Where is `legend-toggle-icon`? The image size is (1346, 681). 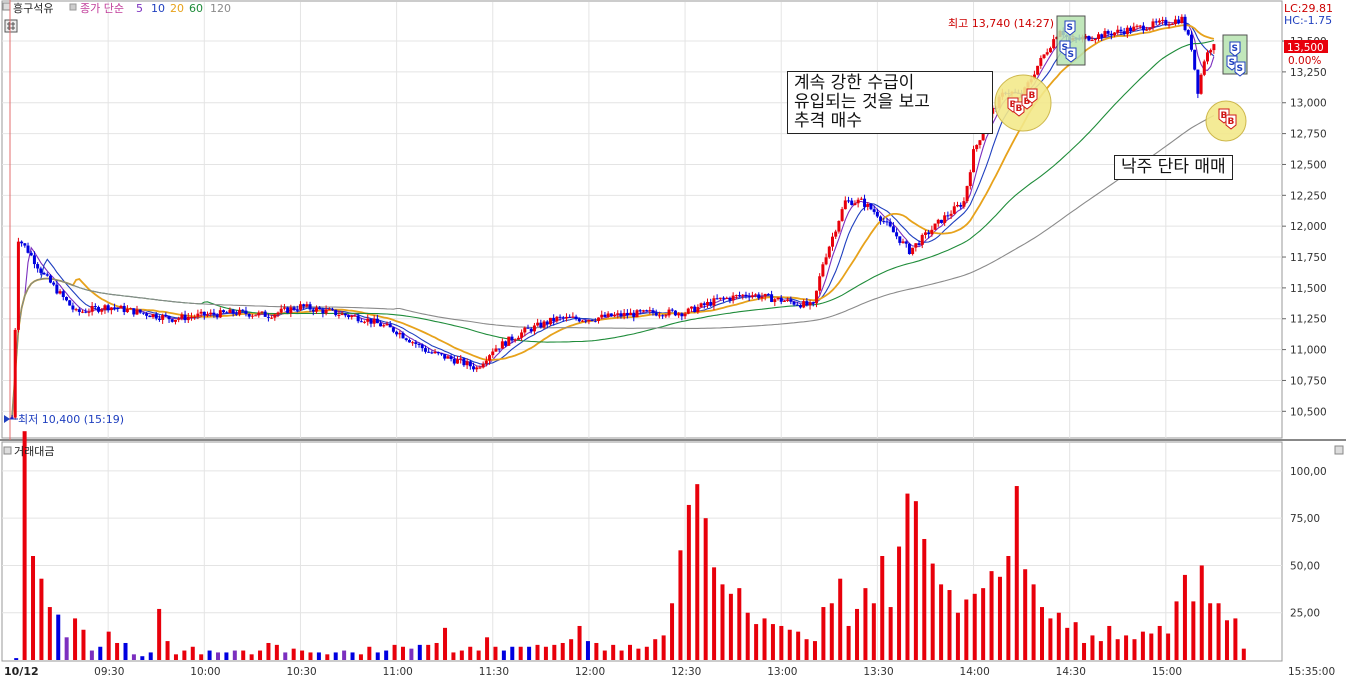
legend-toggle-icon is located at coordinates (73, 7).